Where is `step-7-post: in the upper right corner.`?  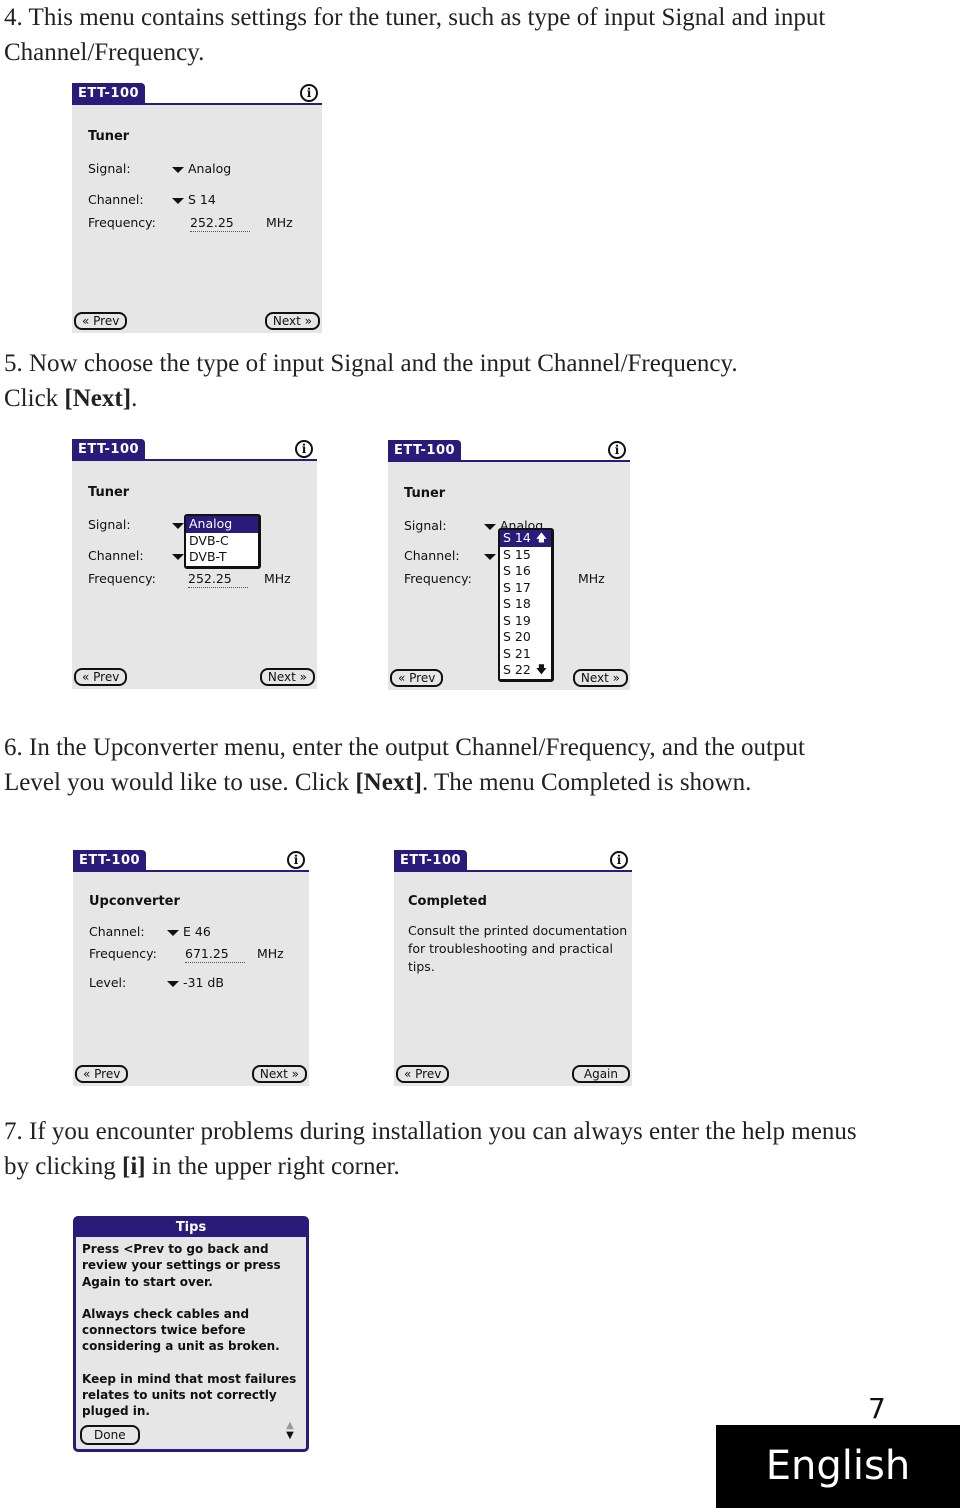 step-7-post: in the upper right corner. is located at coordinates (272, 1166).